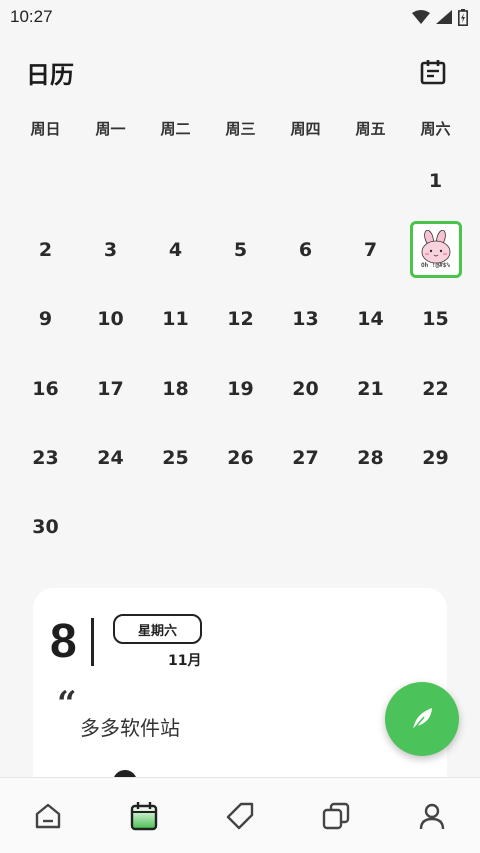  Describe the element at coordinates (435, 247) in the screenshot. I see `bunny-icon` at that location.